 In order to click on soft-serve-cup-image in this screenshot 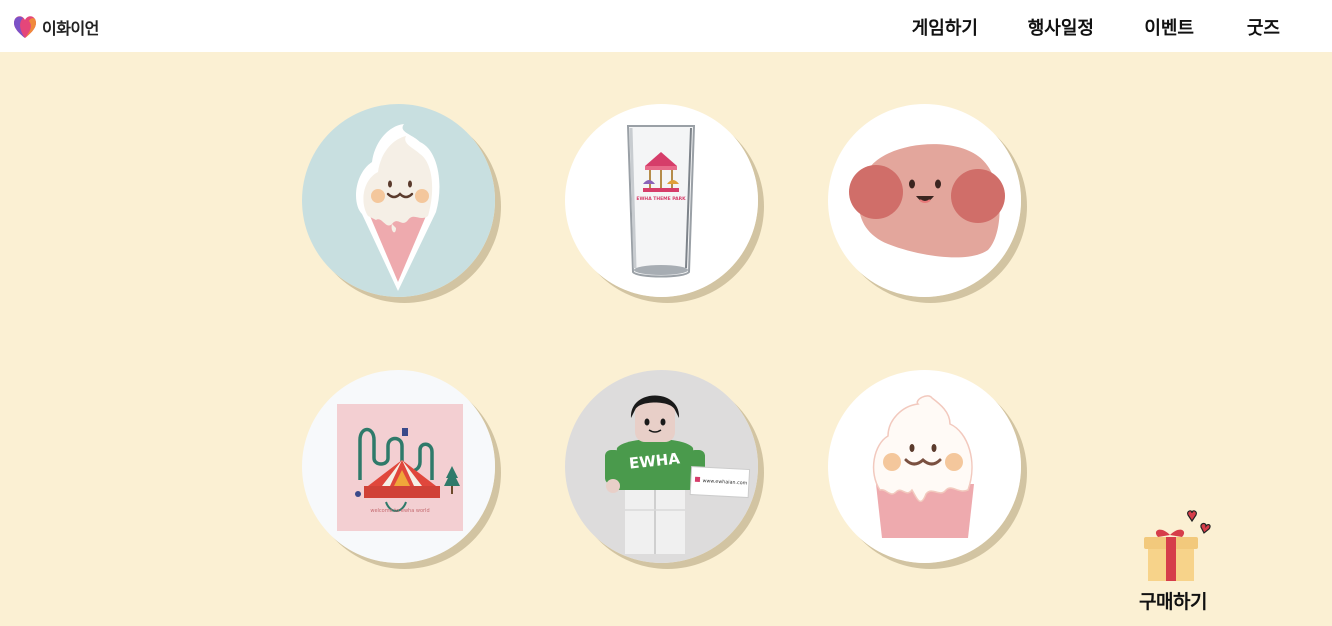, I will do `click(924, 466)`.